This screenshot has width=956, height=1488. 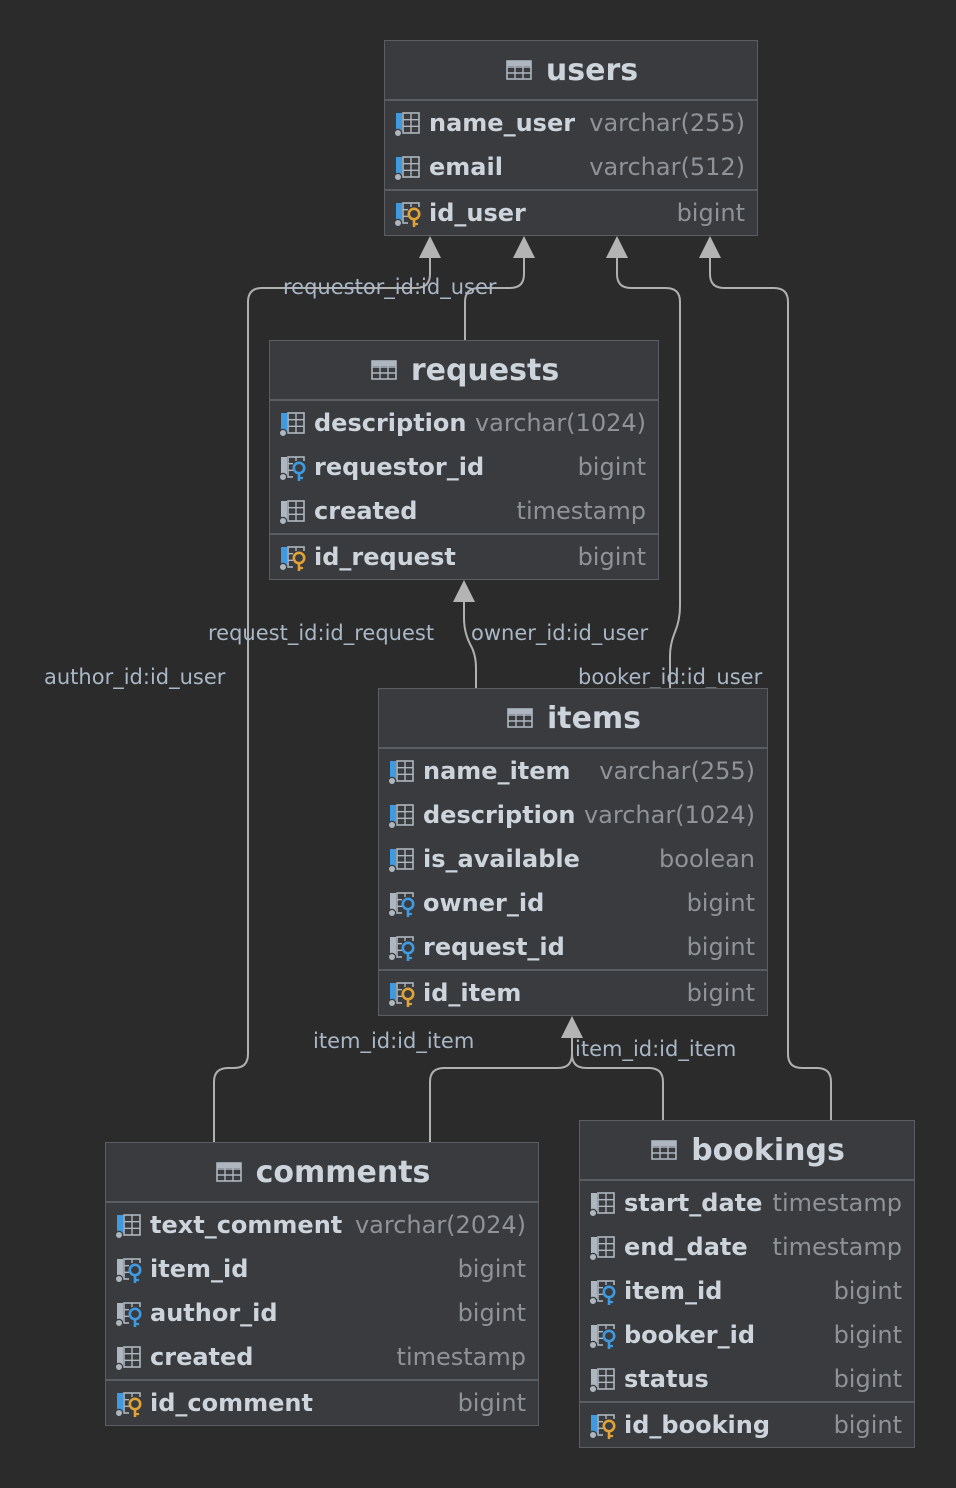 What do you see at coordinates (472, 993) in the screenshot?
I see `column-name: id_item` at bounding box center [472, 993].